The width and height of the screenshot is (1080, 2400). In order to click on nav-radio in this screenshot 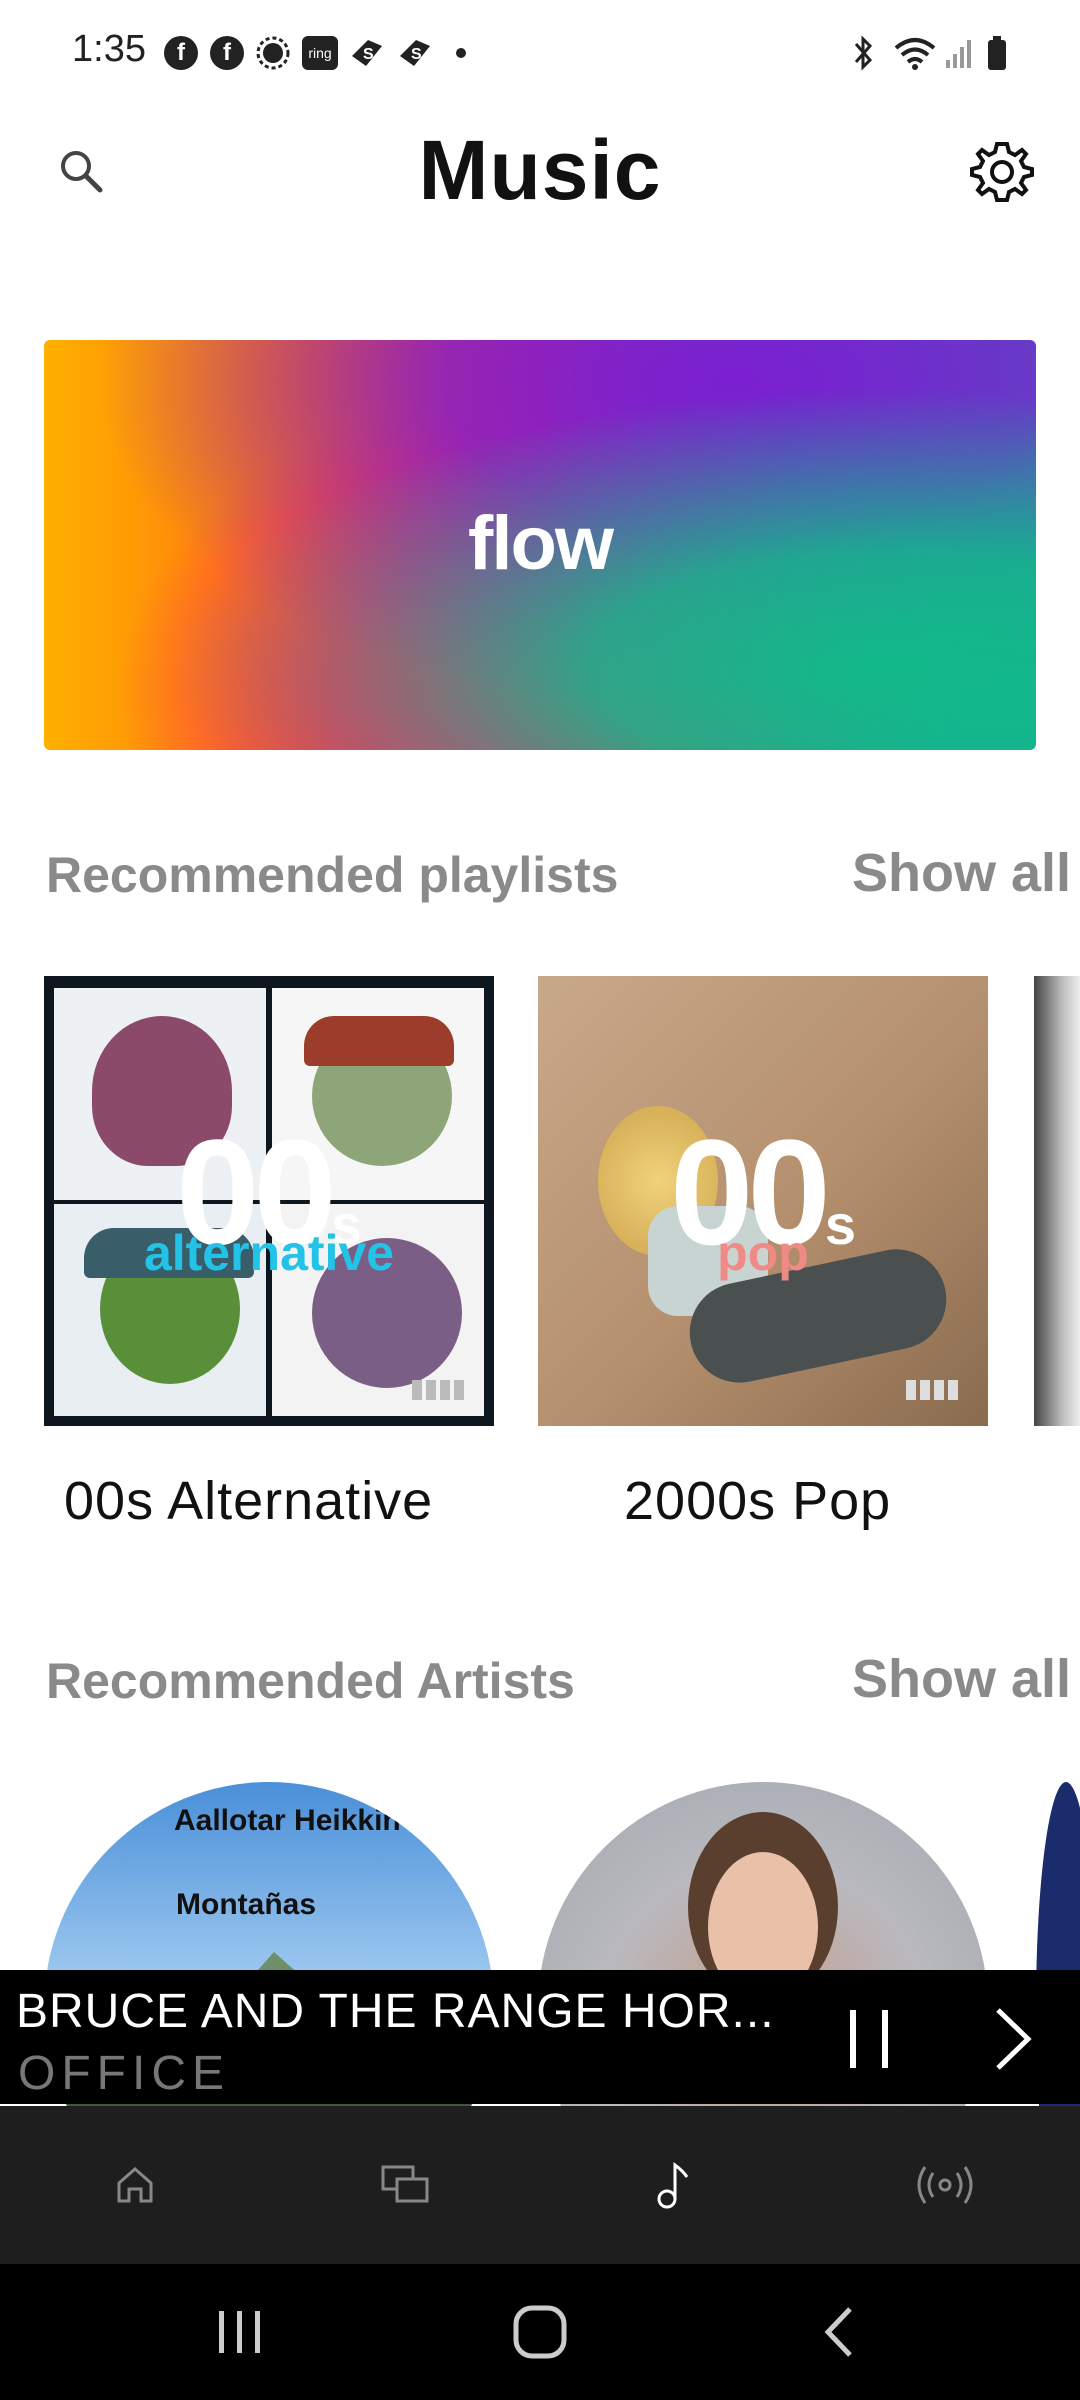, I will do `click(945, 2185)`.